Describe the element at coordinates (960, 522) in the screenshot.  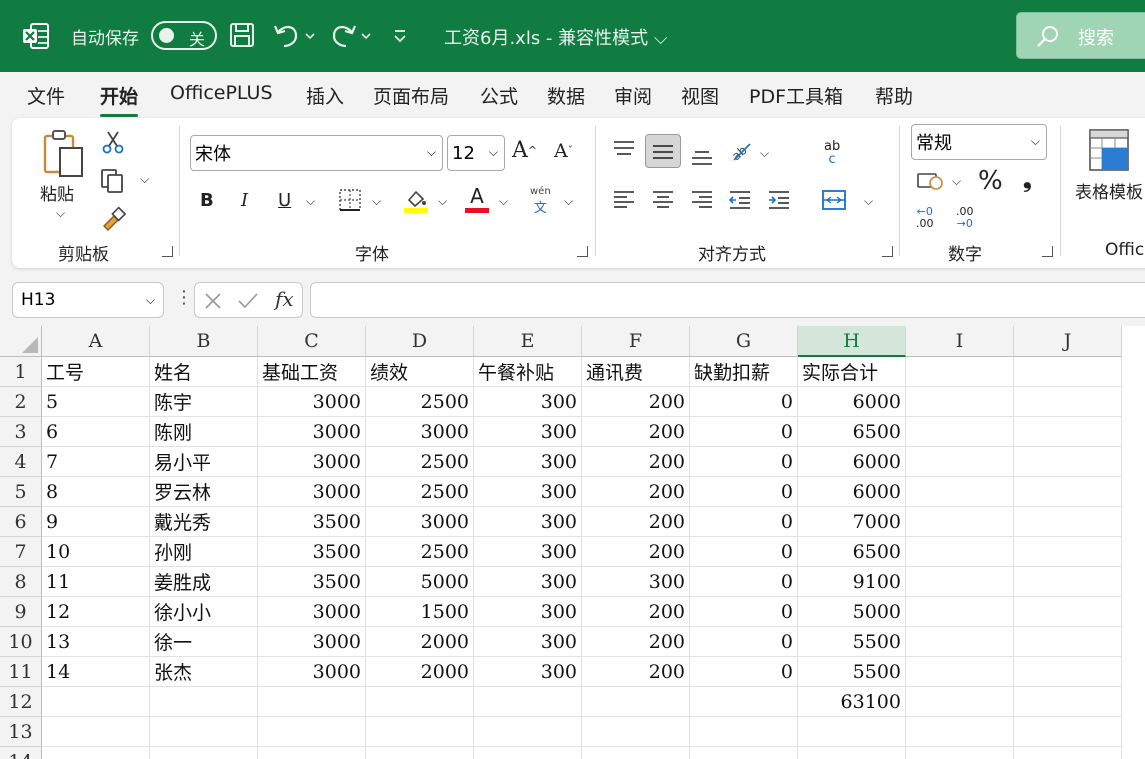
I see `cell-I6` at that location.